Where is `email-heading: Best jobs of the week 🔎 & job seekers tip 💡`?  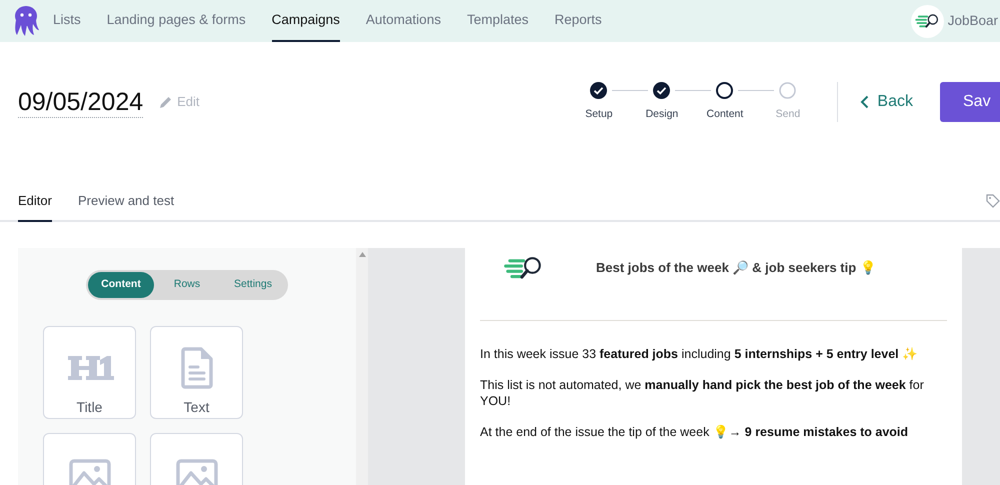
email-heading: Best jobs of the week 🔎 & job seekers tip 💡 is located at coordinates (736, 268).